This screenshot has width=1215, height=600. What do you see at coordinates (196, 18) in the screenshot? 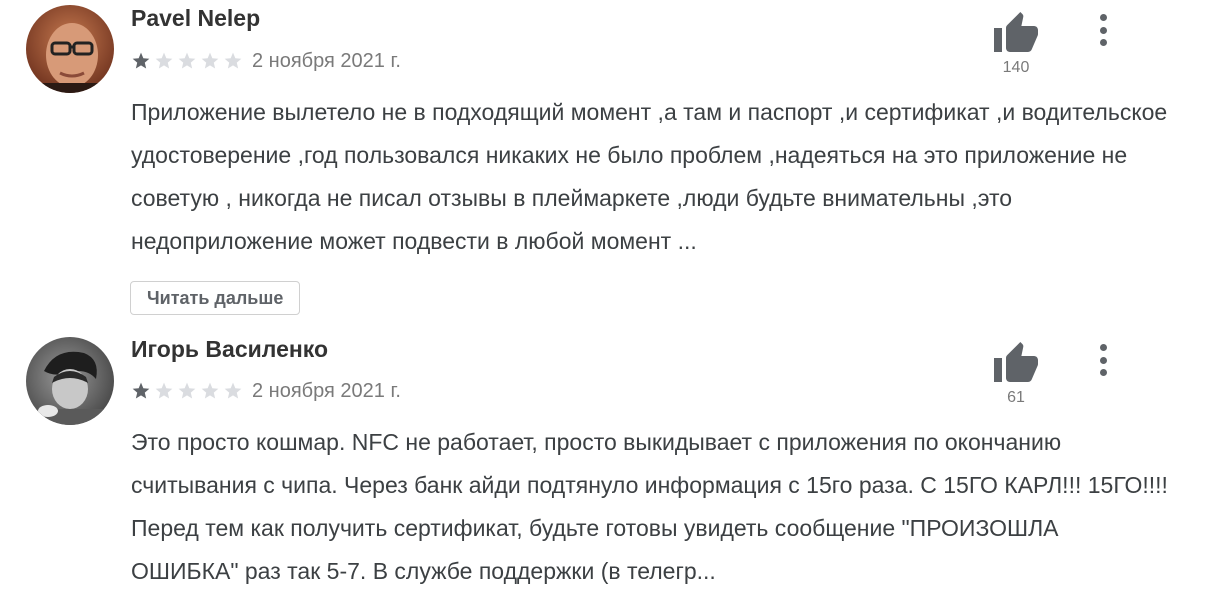
I see `author-name: Pavel Nelep` at bounding box center [196, 18].